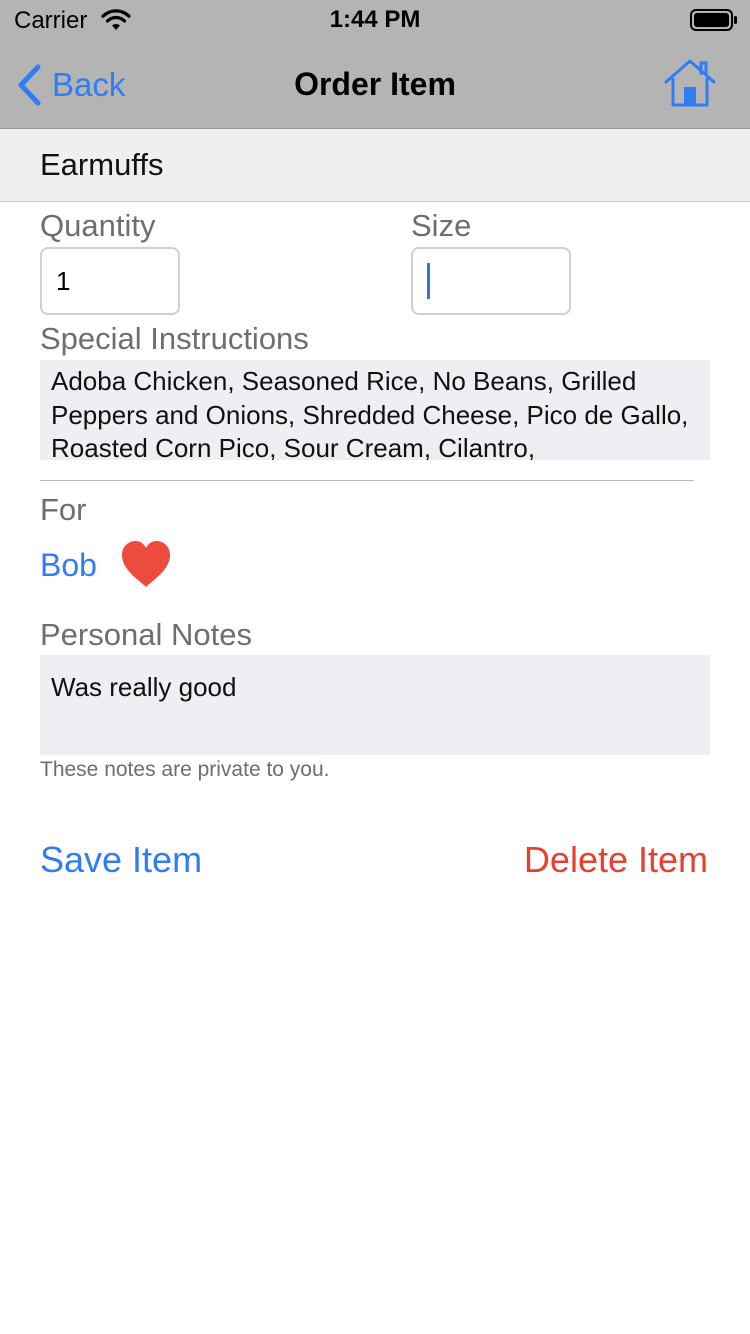 The width and height of the screenshot is (750, 1334). Describe the element at coordinates (690, 83) in the screenshot. I see `home-icon` at that location.